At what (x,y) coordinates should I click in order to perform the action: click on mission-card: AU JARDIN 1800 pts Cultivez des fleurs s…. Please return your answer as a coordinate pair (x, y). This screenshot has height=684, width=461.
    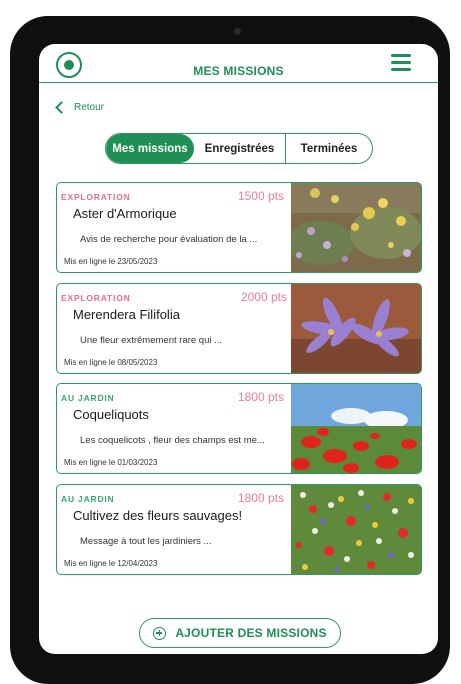
    Looking at the image, I should click on (239, 529).